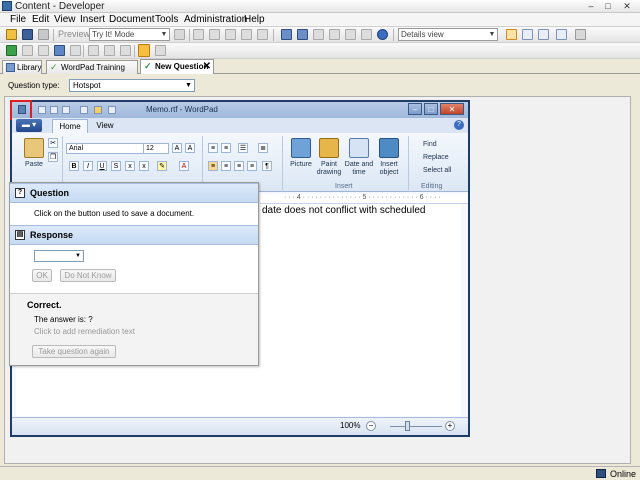 This screenshot has height=480, width=640. What do you see at coordinates (382, 34) in the screenshot?
I see `help-icon` at bounding box center [382, 34].